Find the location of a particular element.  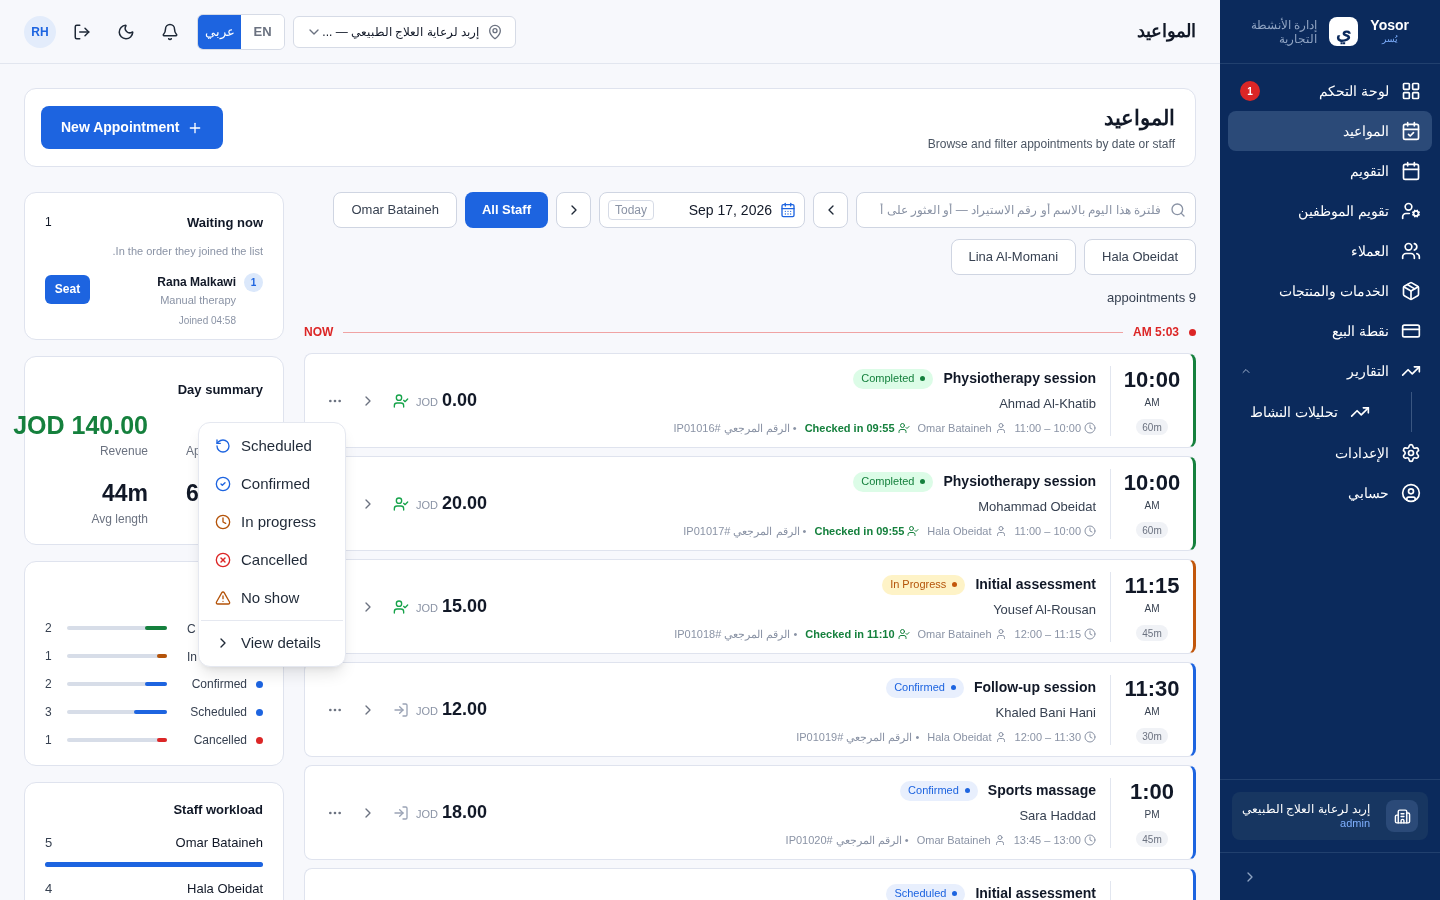

reference-number: • الرقم المرجعي #IP01017 is located at coordinates (745, 531).